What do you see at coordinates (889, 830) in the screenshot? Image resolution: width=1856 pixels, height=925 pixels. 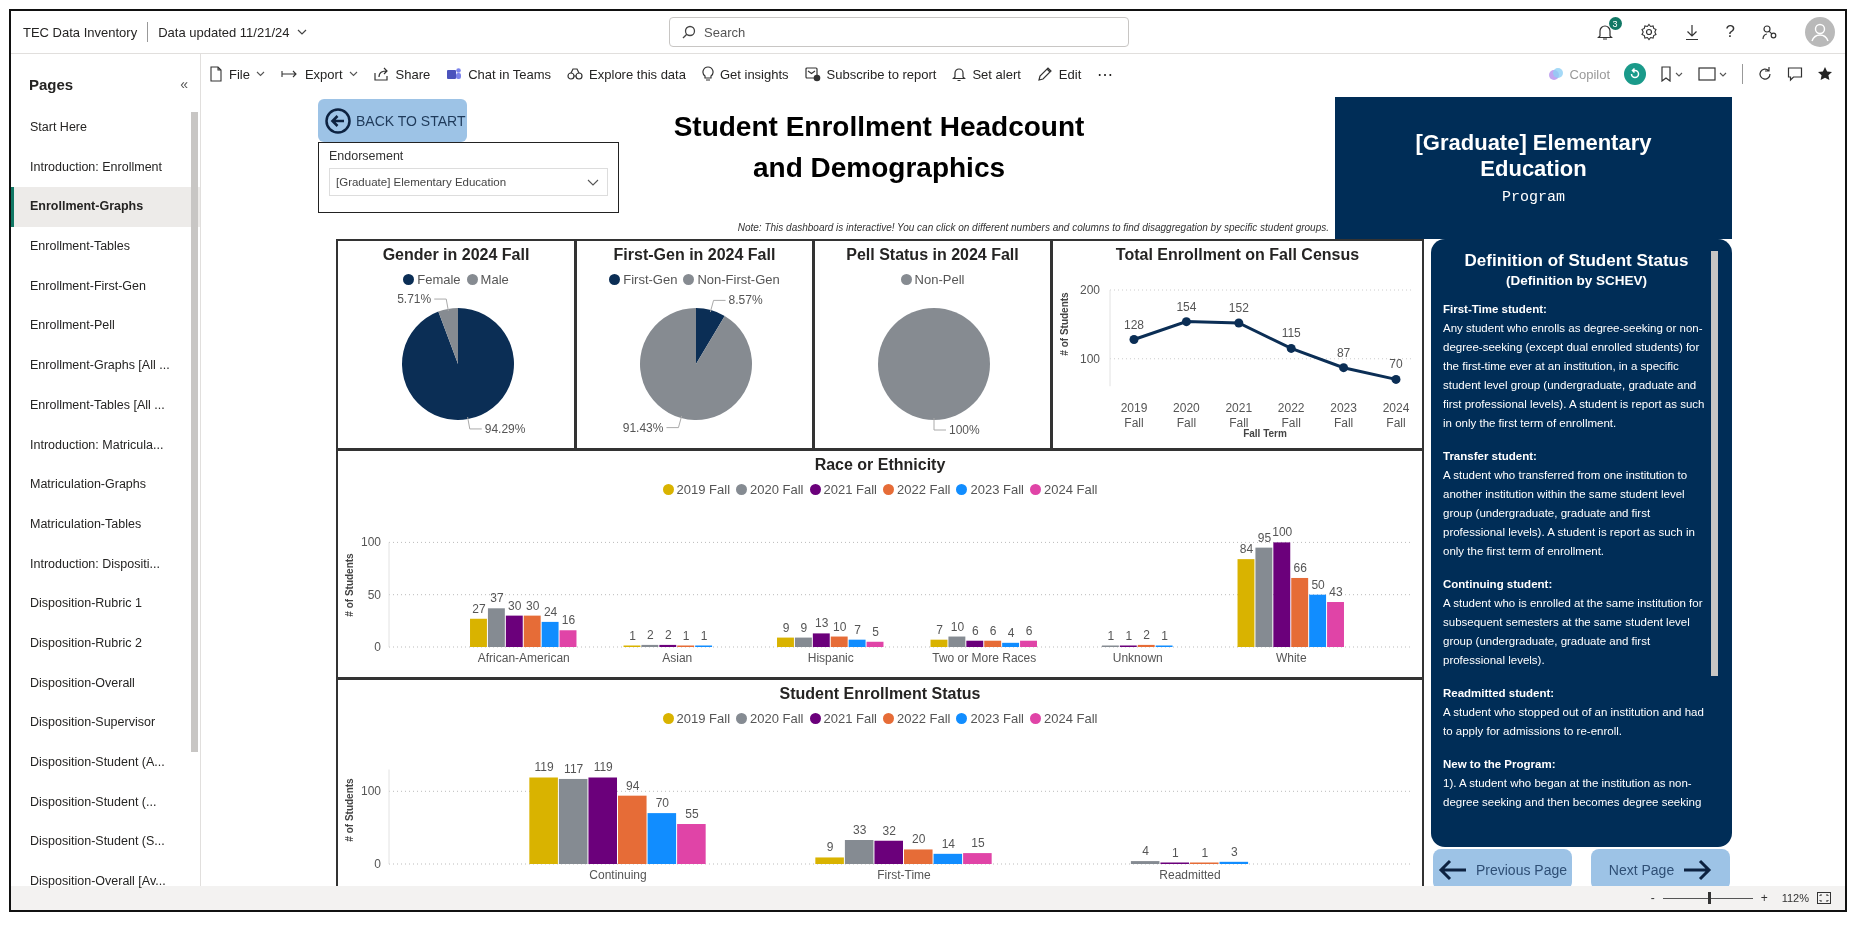 I see `data-label: 32` at bounding box center [889, 830].